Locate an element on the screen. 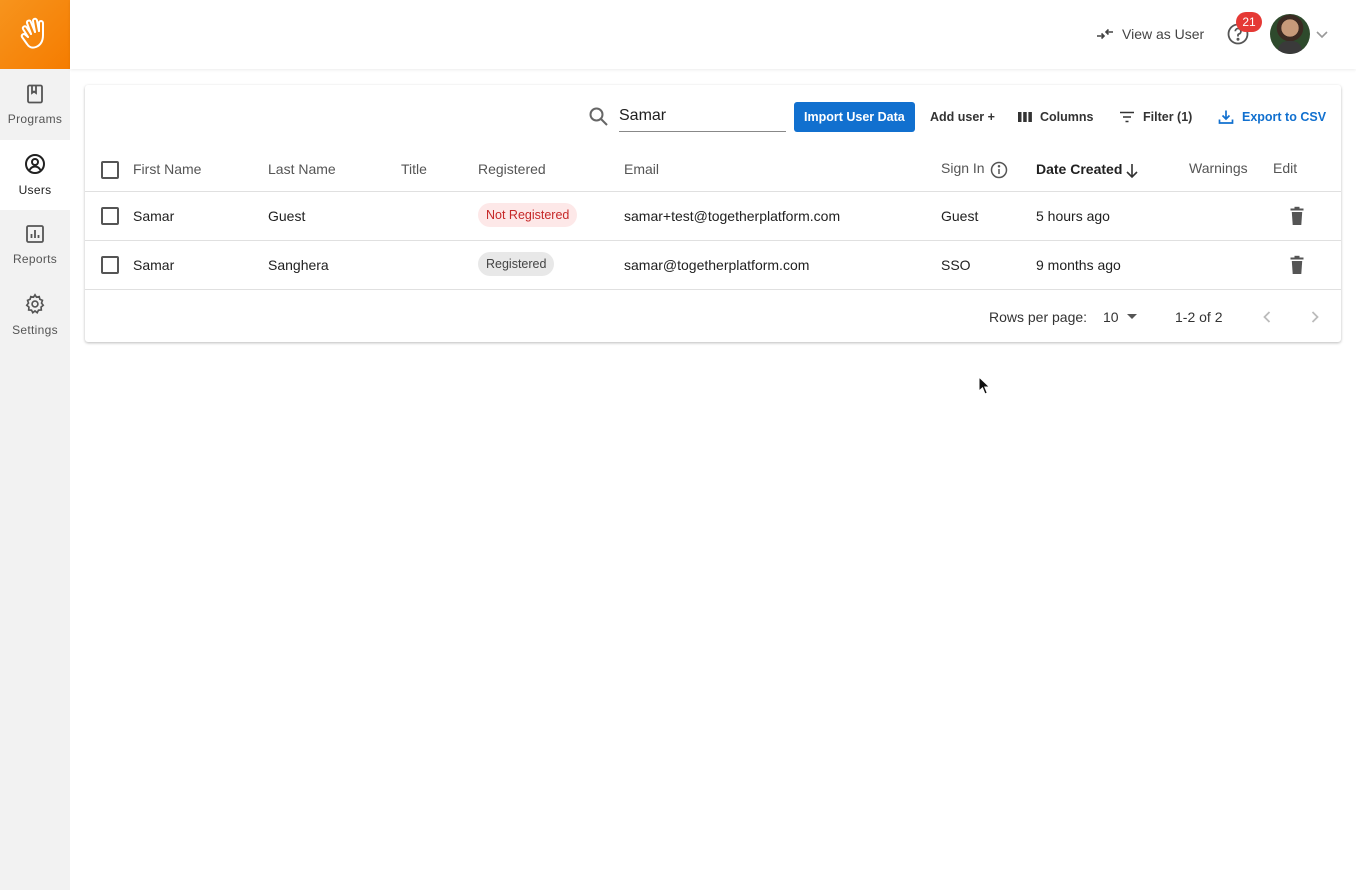  export-csv-label: Export to CSV is located at coordinates (1284, 117).